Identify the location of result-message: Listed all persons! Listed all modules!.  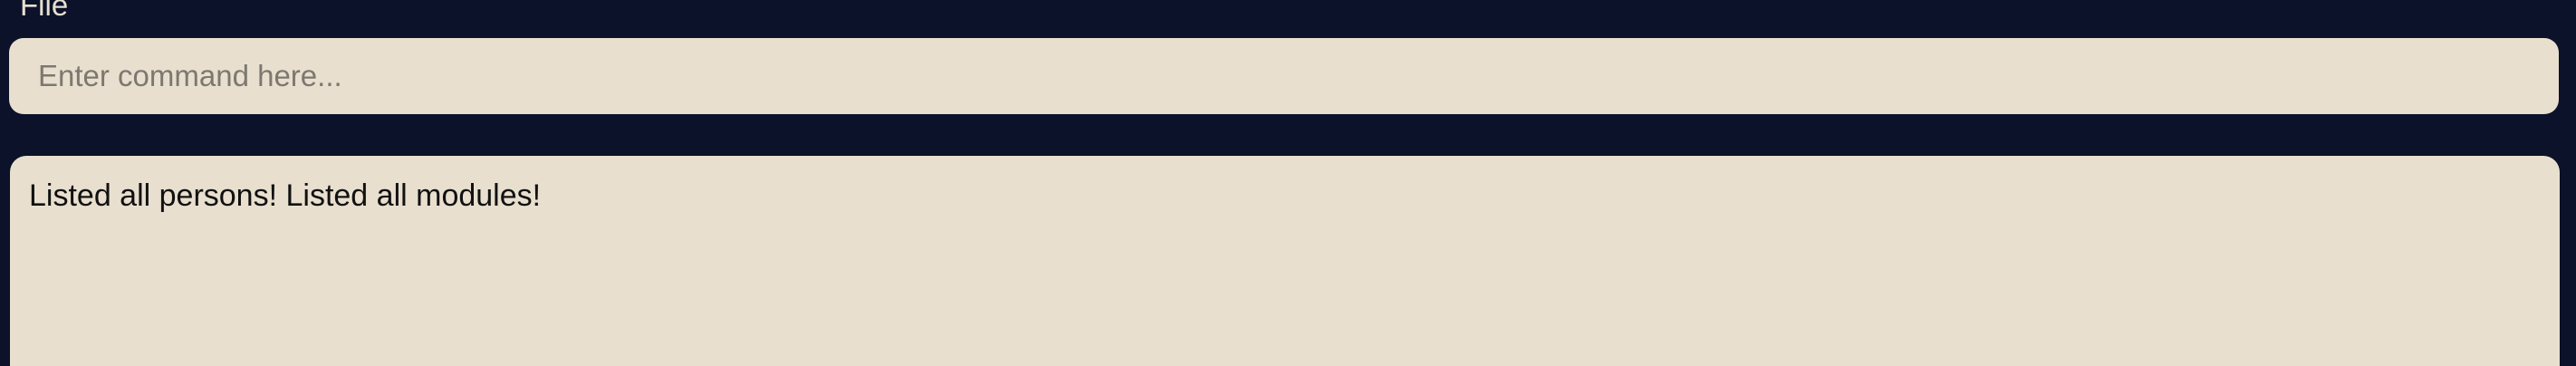
(285, 195).